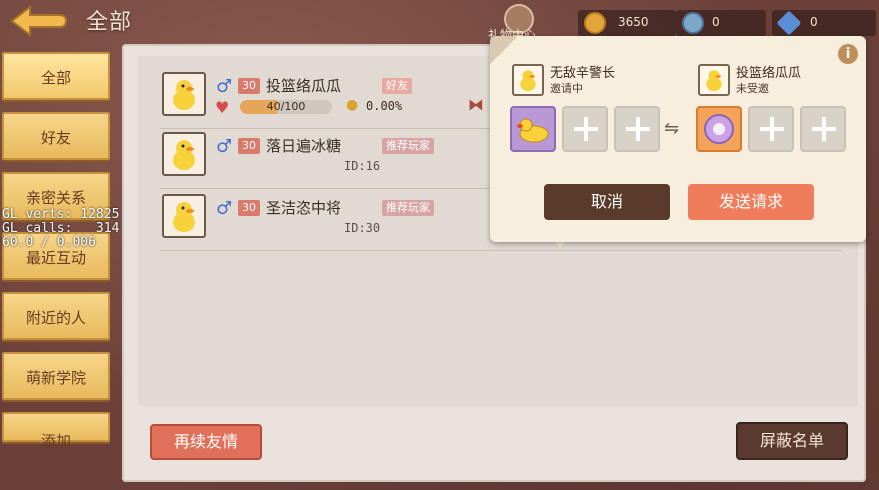  Describe the element at coordinates (814, 22) in the screenshot. I see `diamond-value: 0` at that location.